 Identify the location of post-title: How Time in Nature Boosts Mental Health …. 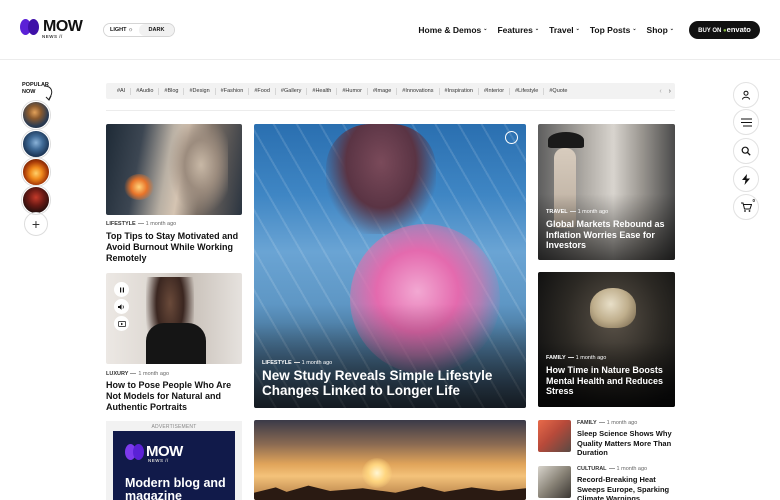
(607, 381).